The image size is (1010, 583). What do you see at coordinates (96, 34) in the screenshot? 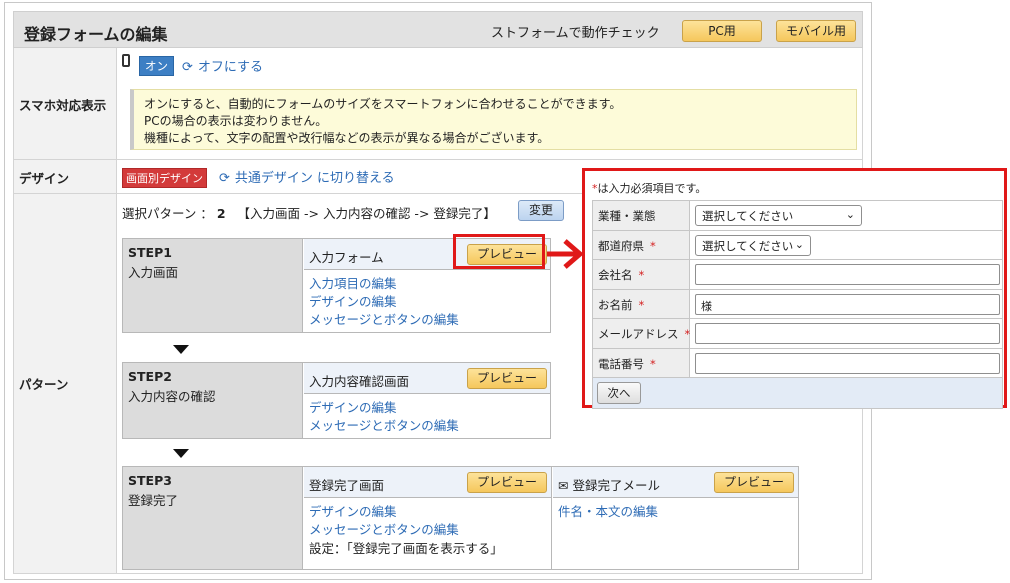
I see `page-title: 登録フォームの編集` at bounding box center [96, 34].